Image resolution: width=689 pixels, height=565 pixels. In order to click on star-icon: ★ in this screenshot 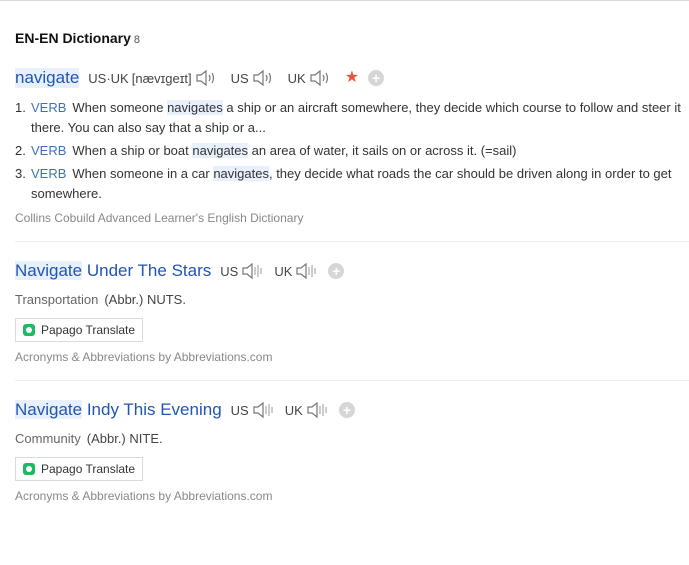, I will do `click(352, 78)`.